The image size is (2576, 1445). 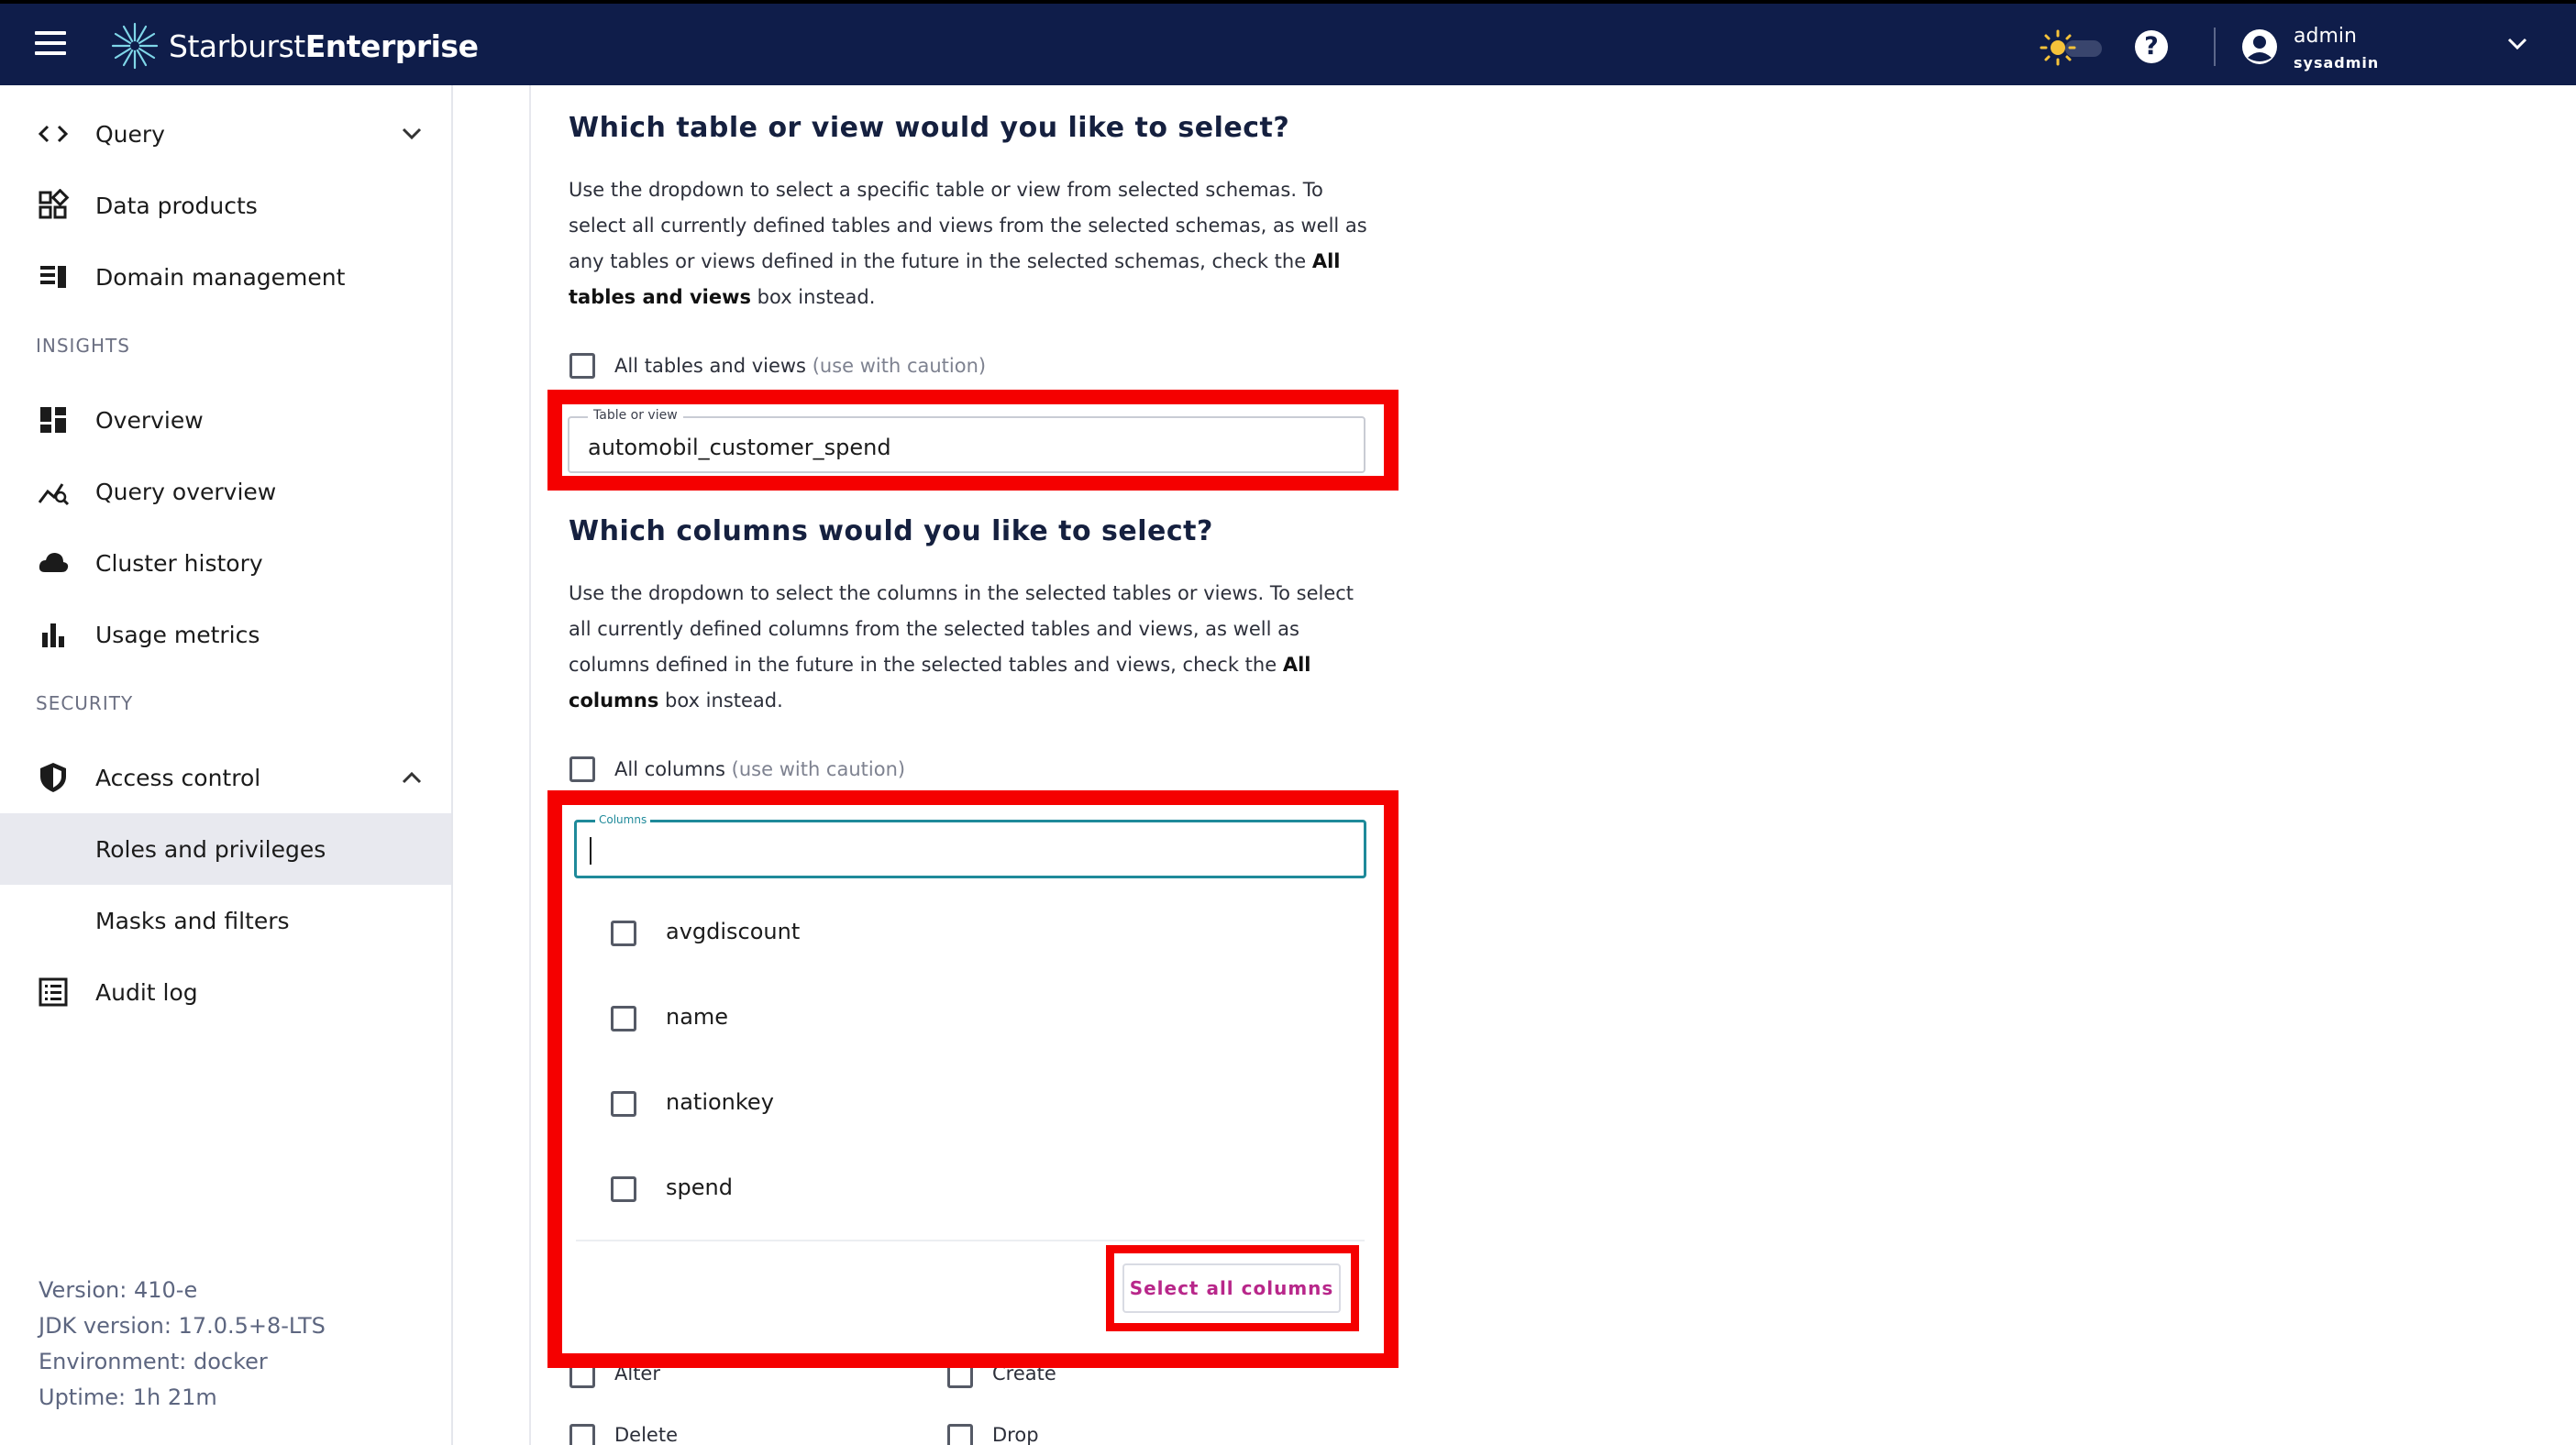 I want to click on all-tables-label: All tables and views (use with caution), so click(x=800, y=366).